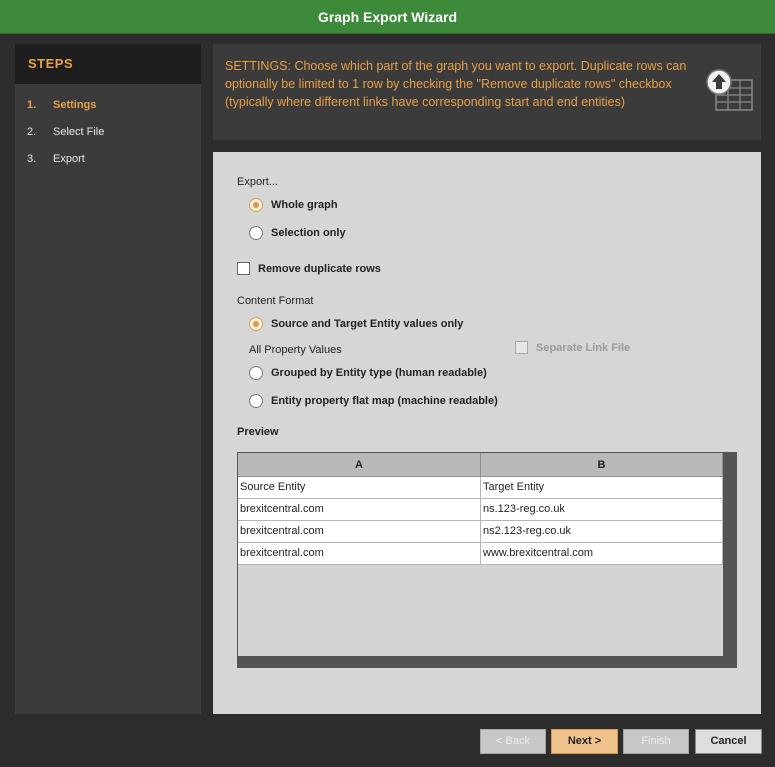 The height and width of the screenshot is (767, 775). What do you see at coordinates (359, 465) in the screenshot?
I see `column-header-a: A` at bounding box center [359, 465].